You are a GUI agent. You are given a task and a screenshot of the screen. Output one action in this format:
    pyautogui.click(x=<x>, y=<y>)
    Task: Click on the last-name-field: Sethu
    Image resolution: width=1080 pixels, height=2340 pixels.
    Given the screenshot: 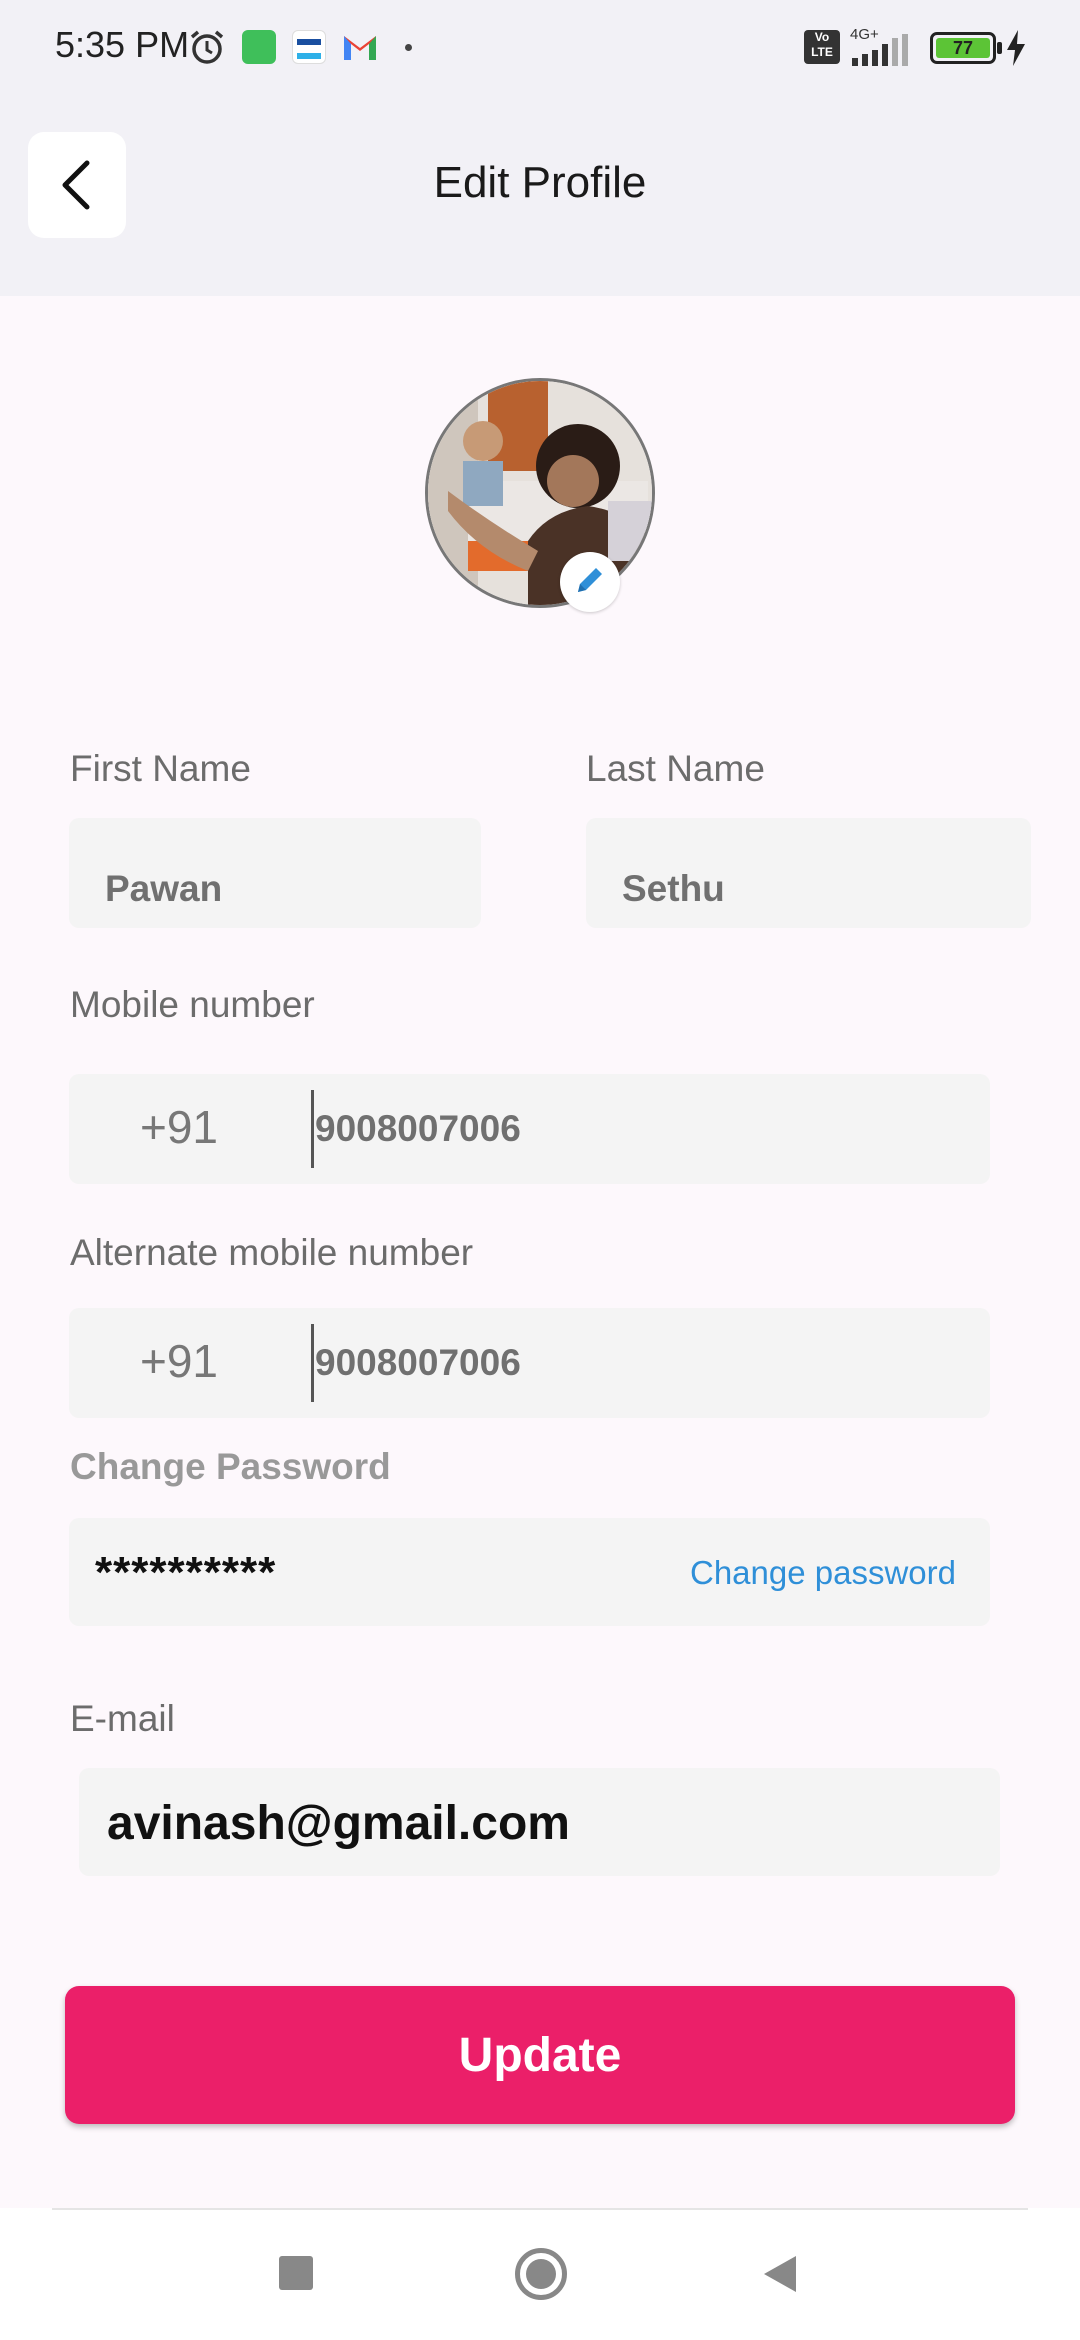 What is the action you would take?
    pyautogui.click(x=808, y=873)
    